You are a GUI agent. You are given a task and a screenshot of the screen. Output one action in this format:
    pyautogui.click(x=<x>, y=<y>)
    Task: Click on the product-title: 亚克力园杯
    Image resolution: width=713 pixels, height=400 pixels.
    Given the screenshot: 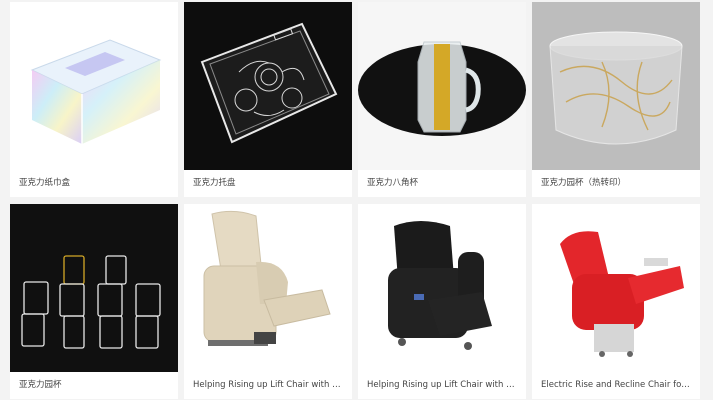 What is the action you would take?
    pyautogui.click(x=94, y=385)
    